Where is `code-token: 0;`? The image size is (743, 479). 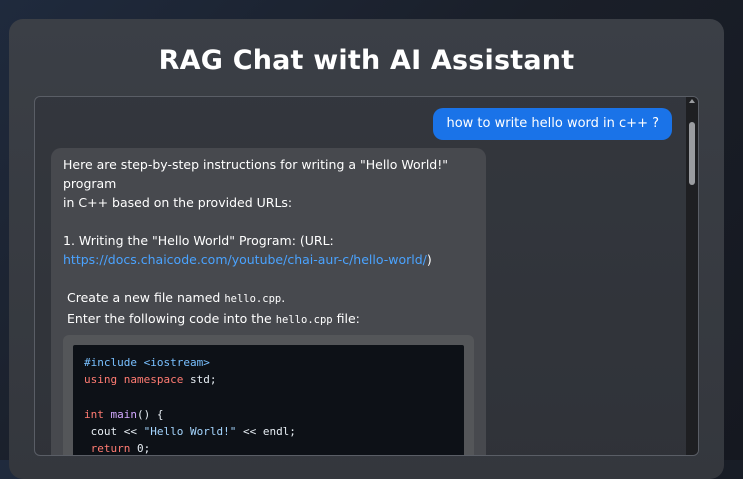
code-token: 0; is located at coordinates (140, 449).